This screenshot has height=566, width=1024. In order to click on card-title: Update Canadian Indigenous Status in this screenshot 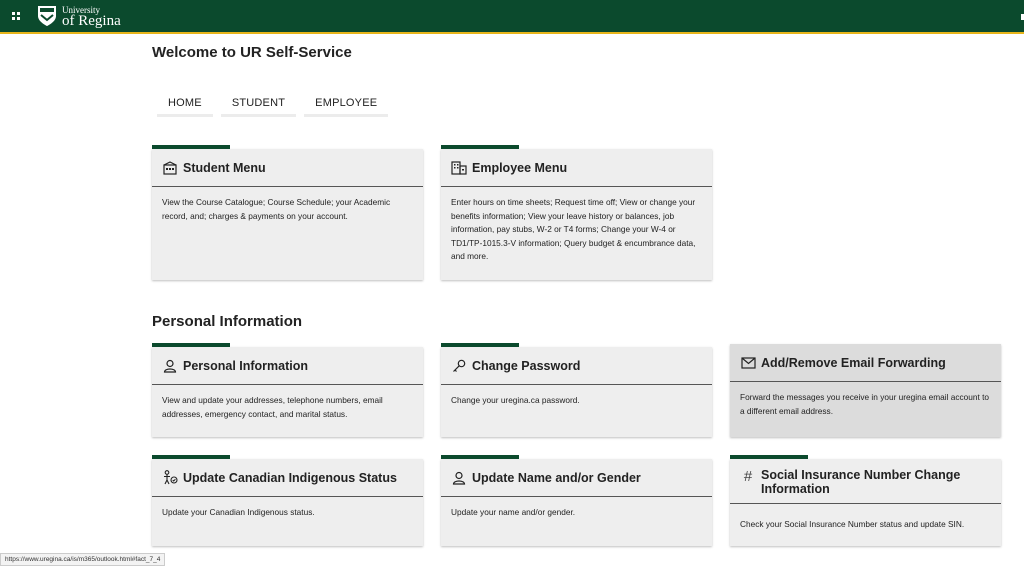, I will do `click(290, 477)`.